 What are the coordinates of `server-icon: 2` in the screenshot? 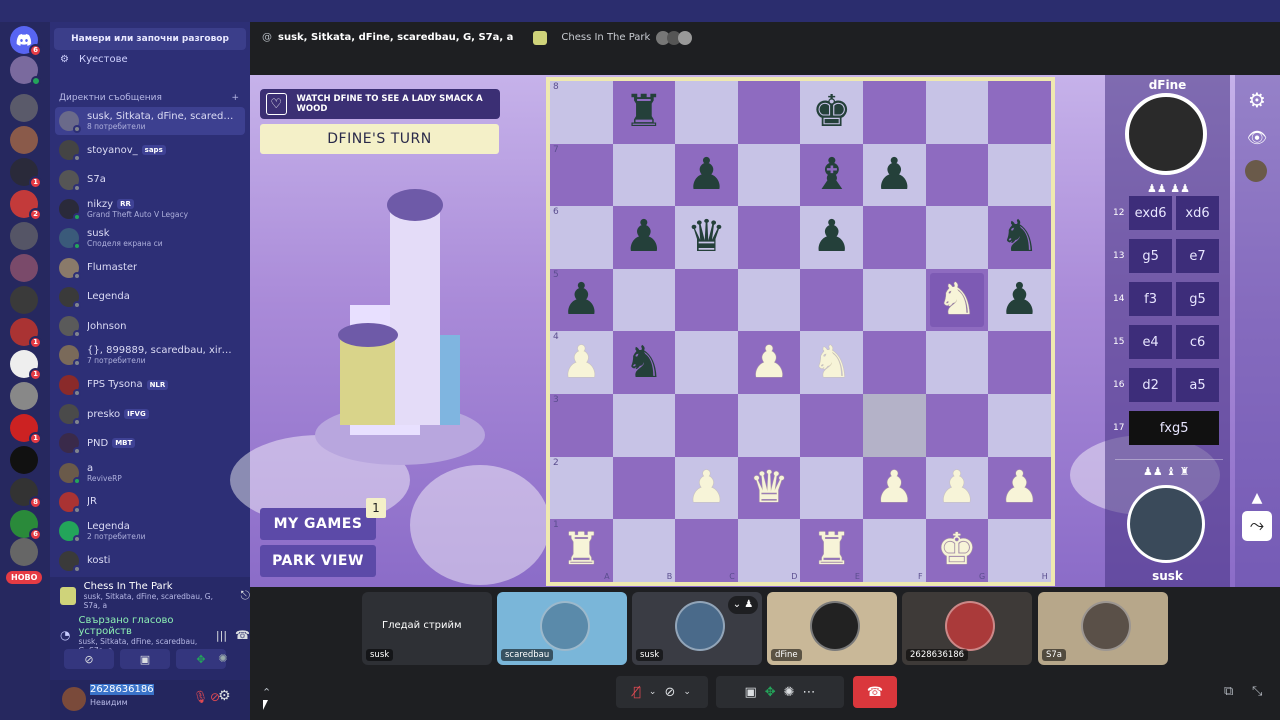 It's located at (26, 205).